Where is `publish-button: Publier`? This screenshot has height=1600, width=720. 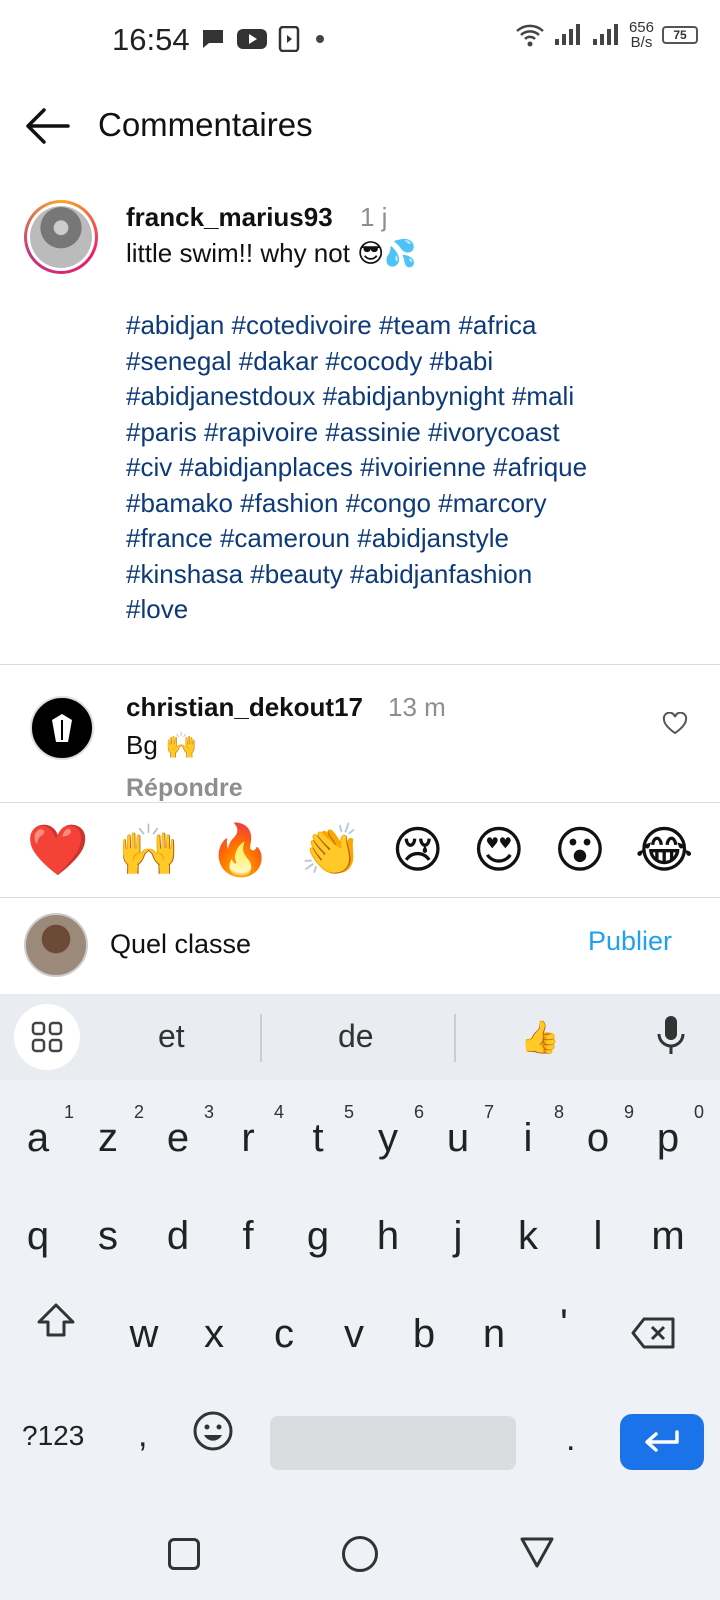
publish-button: Publier is located at coordinates (630, 941).